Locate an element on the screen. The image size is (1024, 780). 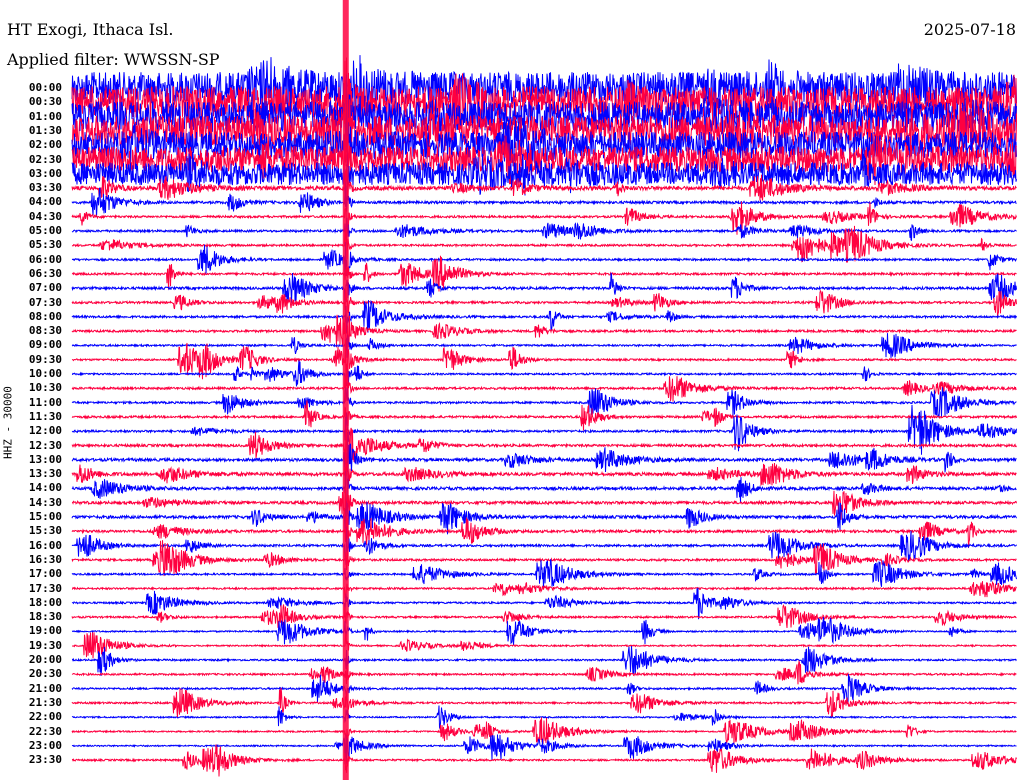
major-event-mark is located at coordinates (345, 390).